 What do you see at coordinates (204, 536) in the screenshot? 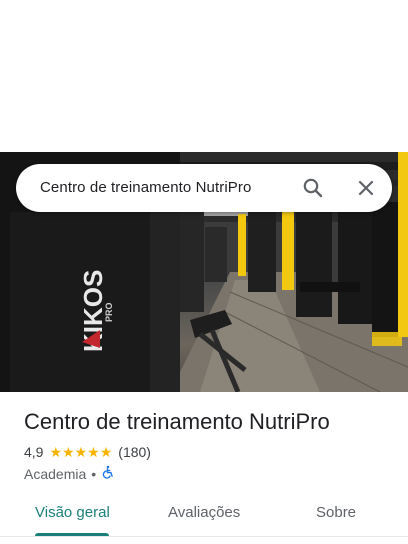
I see `tabs-divider` at bounding box center [204, 536].